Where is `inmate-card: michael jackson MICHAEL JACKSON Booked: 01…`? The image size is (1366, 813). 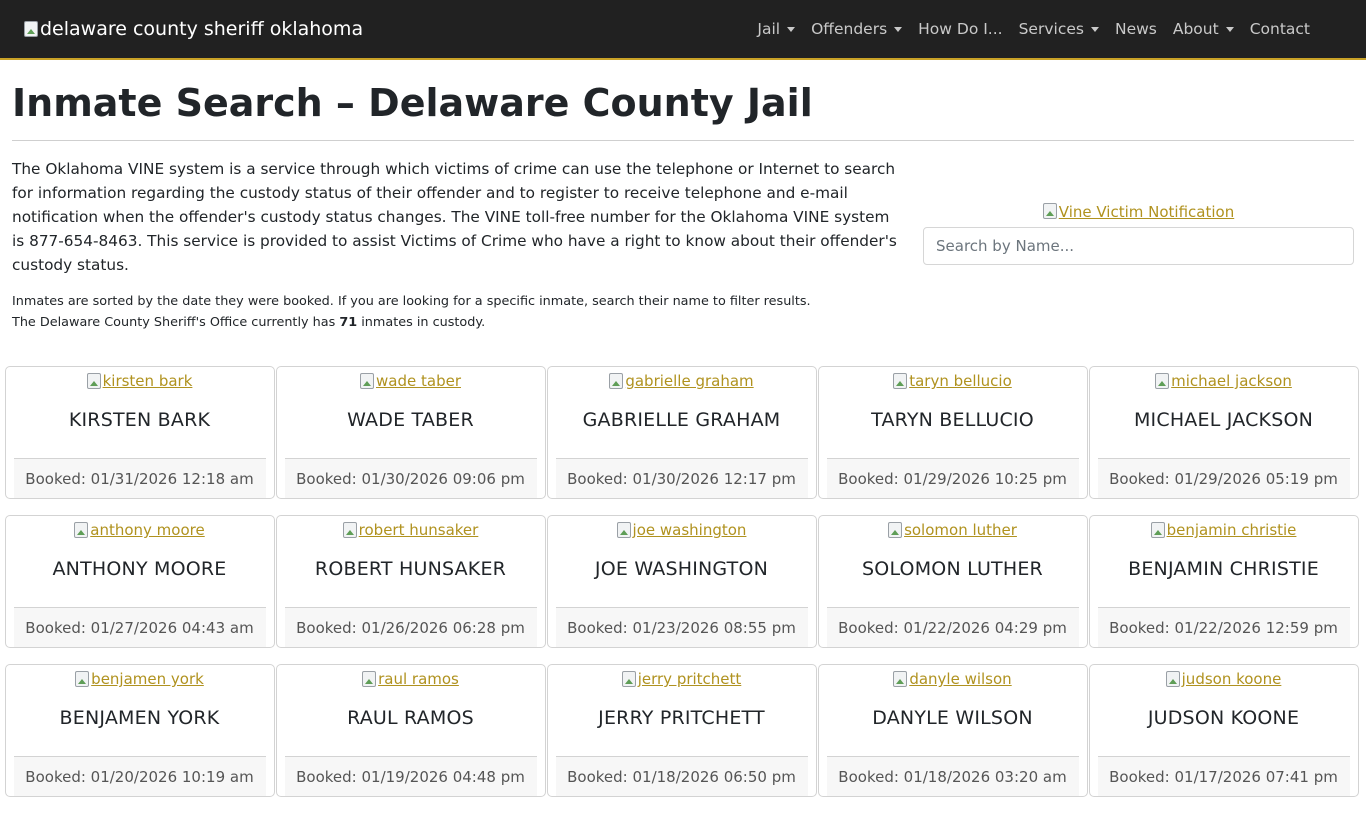 inmate-card: michael jackson MICHAEL JACKSON Booked: 01… is located at coordinates (1223, 432).